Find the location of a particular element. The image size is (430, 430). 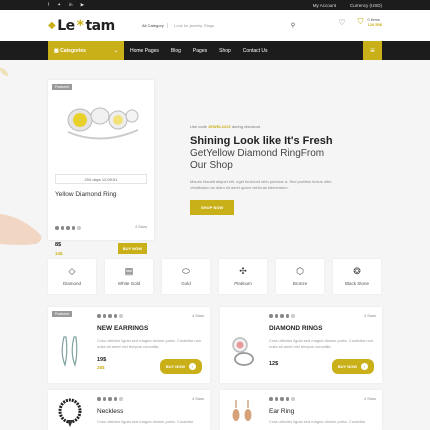

nav-pages: Pages is located at coordinates (200, 51).